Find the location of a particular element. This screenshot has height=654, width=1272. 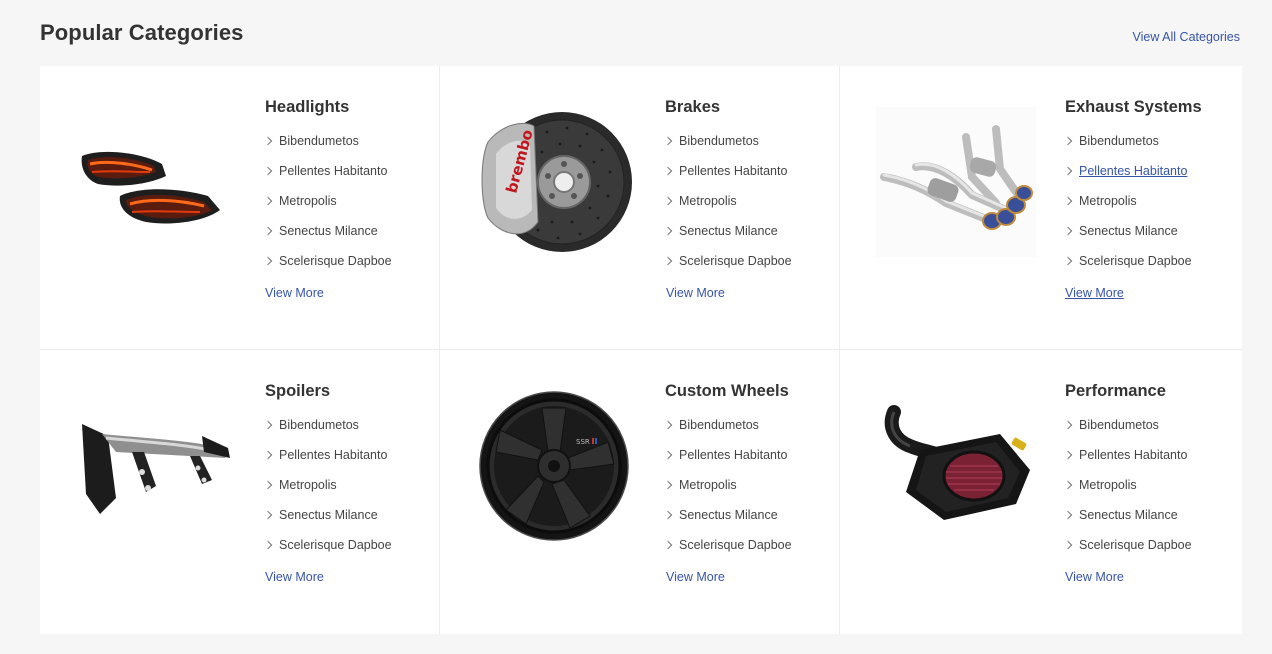

category-title: Spoilers is located at coordinates (350, 392).